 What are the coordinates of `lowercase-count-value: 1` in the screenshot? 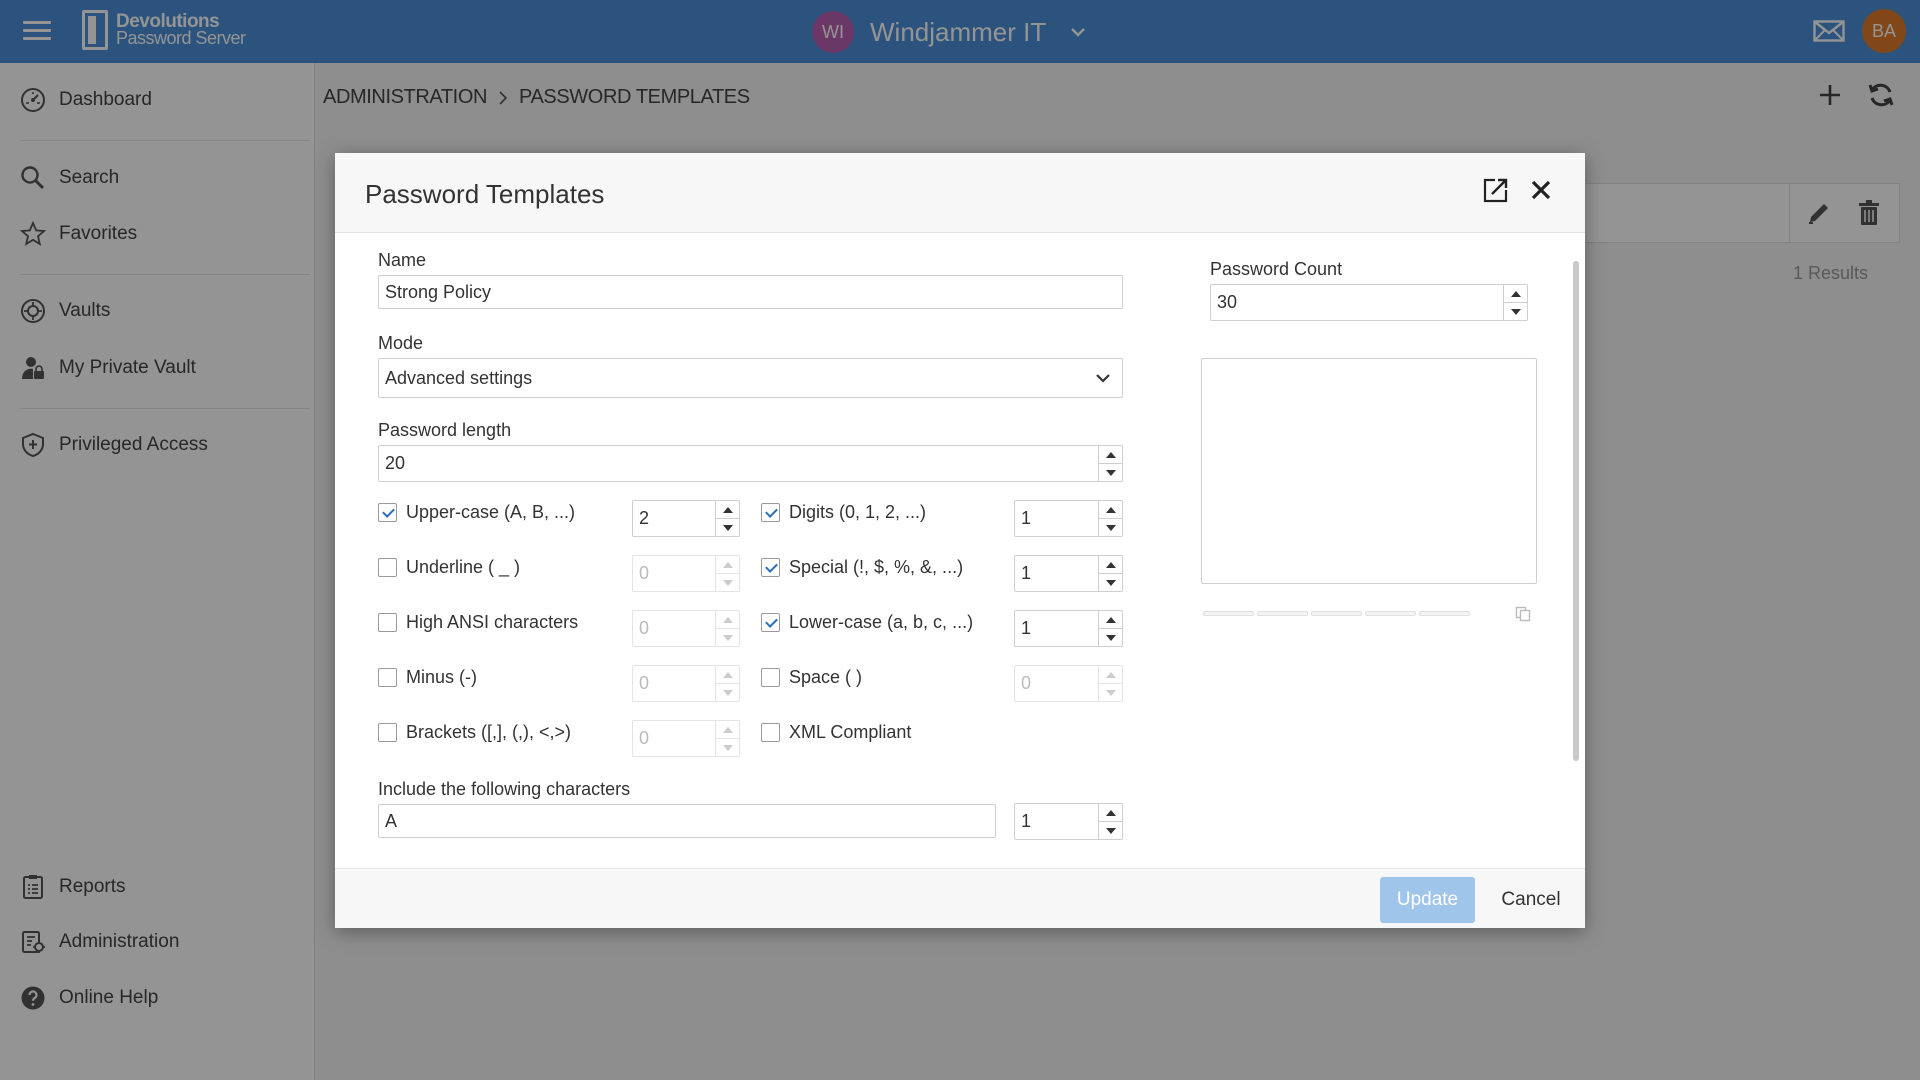 It's located at (1026, 628).